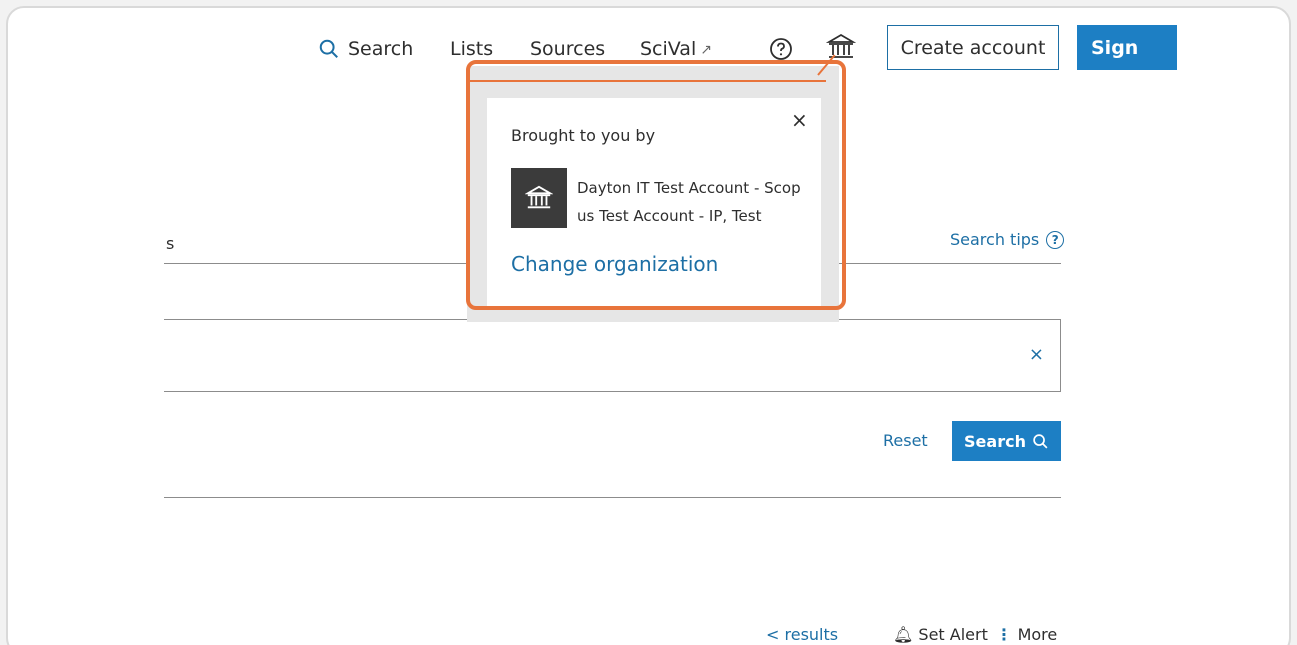 The image size is (1297, 645). What do you see at coordinates (906, 634) in the screenshot?
I see `bell-icon: 🔔︎` at bounding box center [906, 634].